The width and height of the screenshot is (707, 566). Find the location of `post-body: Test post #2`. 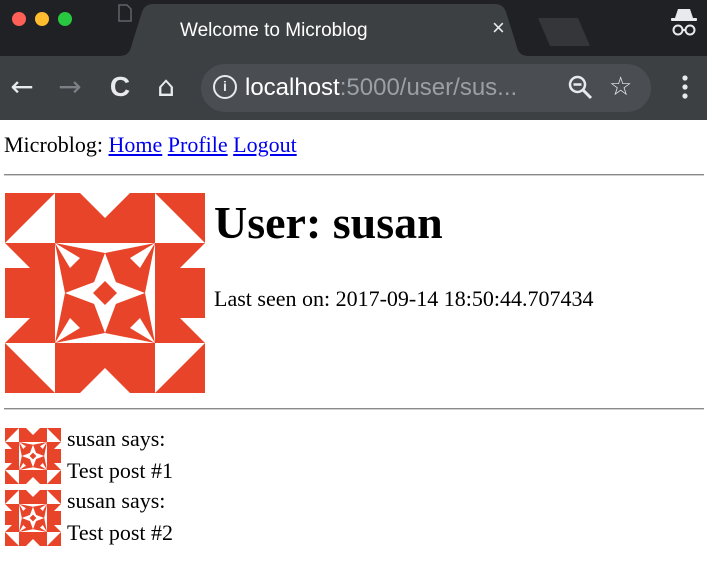

post-body: Test post #2 is located at coordinates (120, 532).